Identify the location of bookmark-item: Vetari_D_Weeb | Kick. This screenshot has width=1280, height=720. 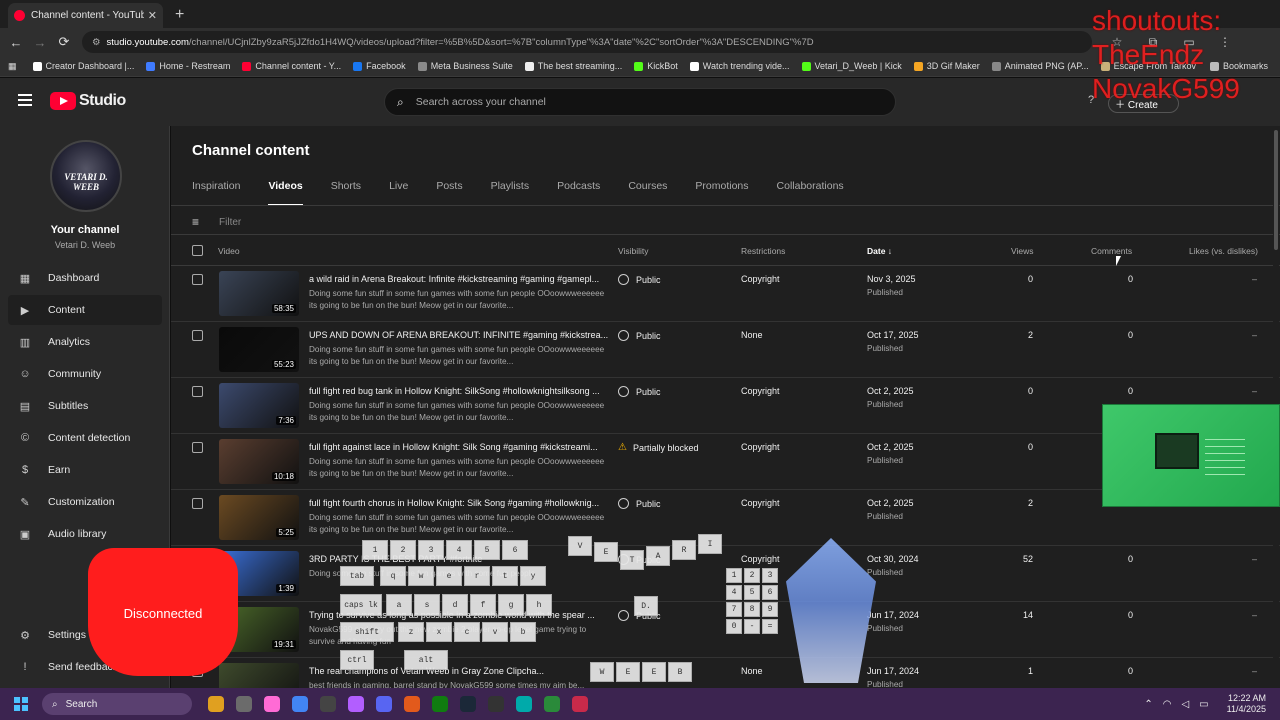
(851, 66).